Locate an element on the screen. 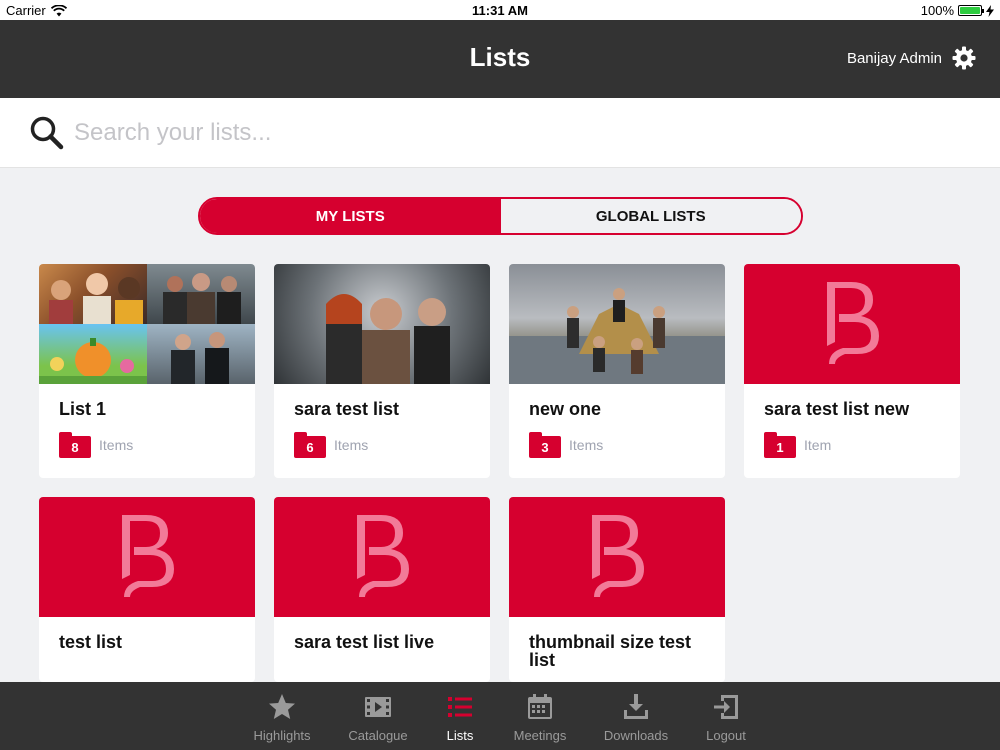  list-card: test list is located at coordinates (147, 589).